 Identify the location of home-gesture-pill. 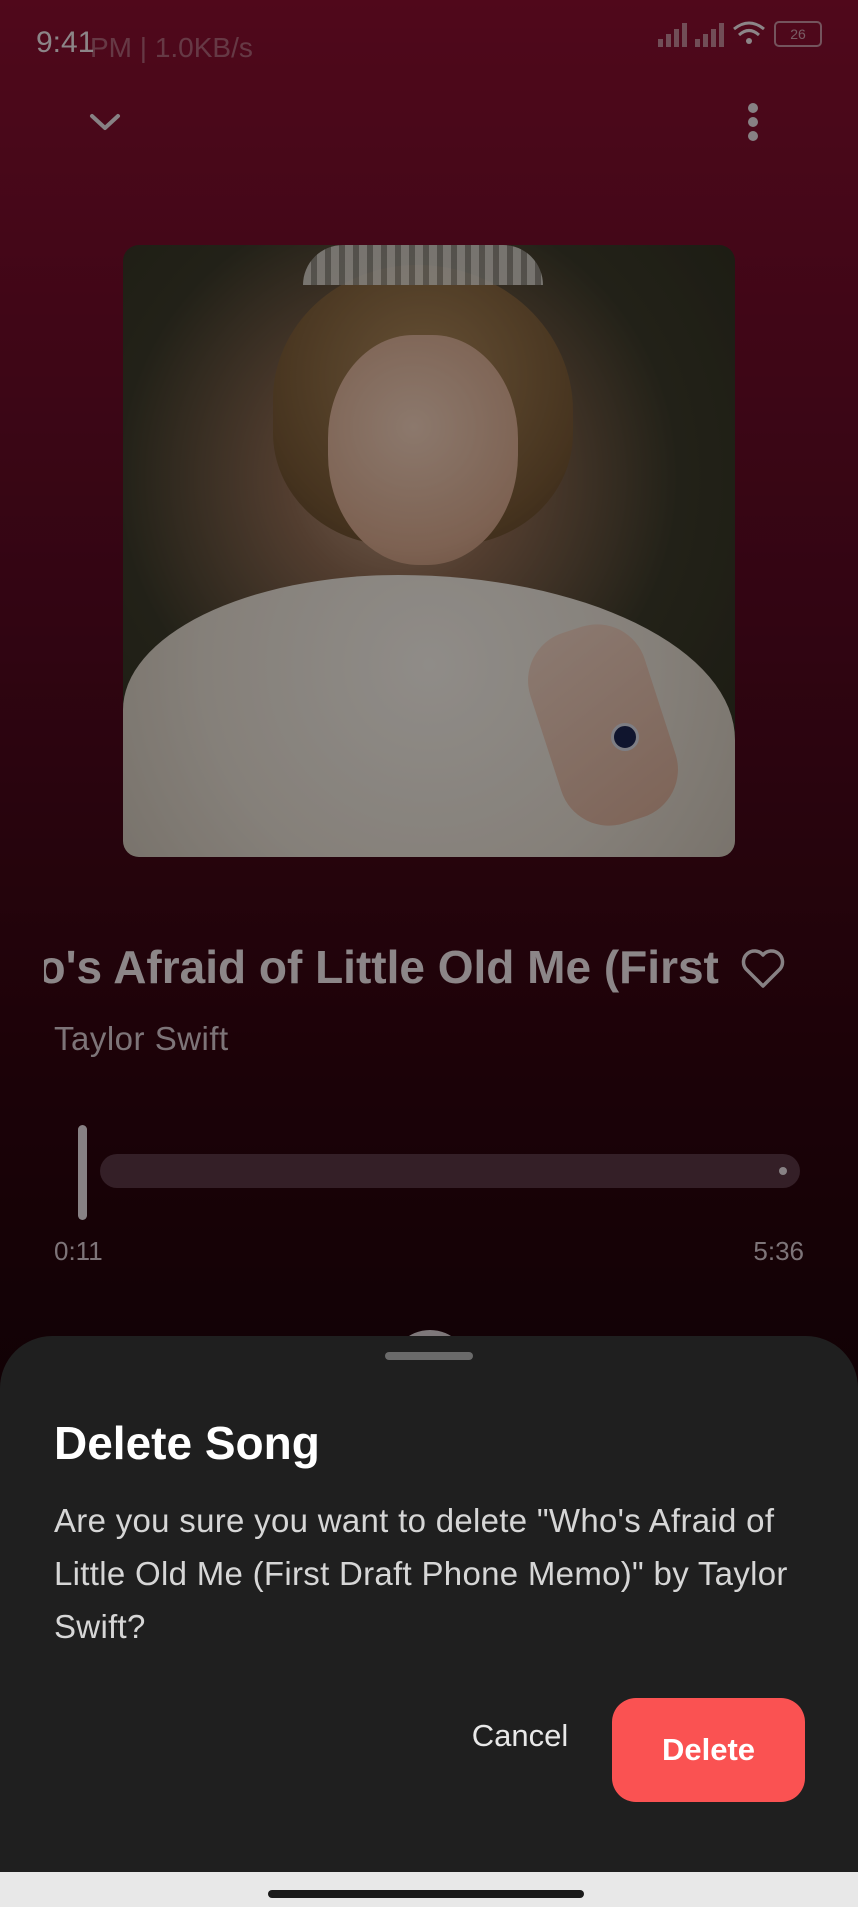
(426, 1894).